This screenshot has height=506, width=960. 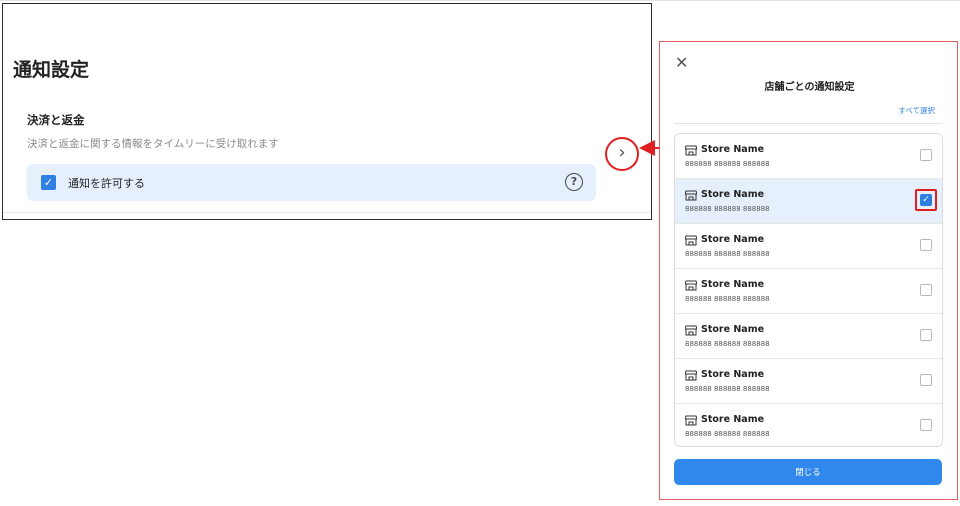 What do you see at coordinates (56, 120) in the screenshot?
I see `section-title: 決済と返金` at bounding box center [56, 120].